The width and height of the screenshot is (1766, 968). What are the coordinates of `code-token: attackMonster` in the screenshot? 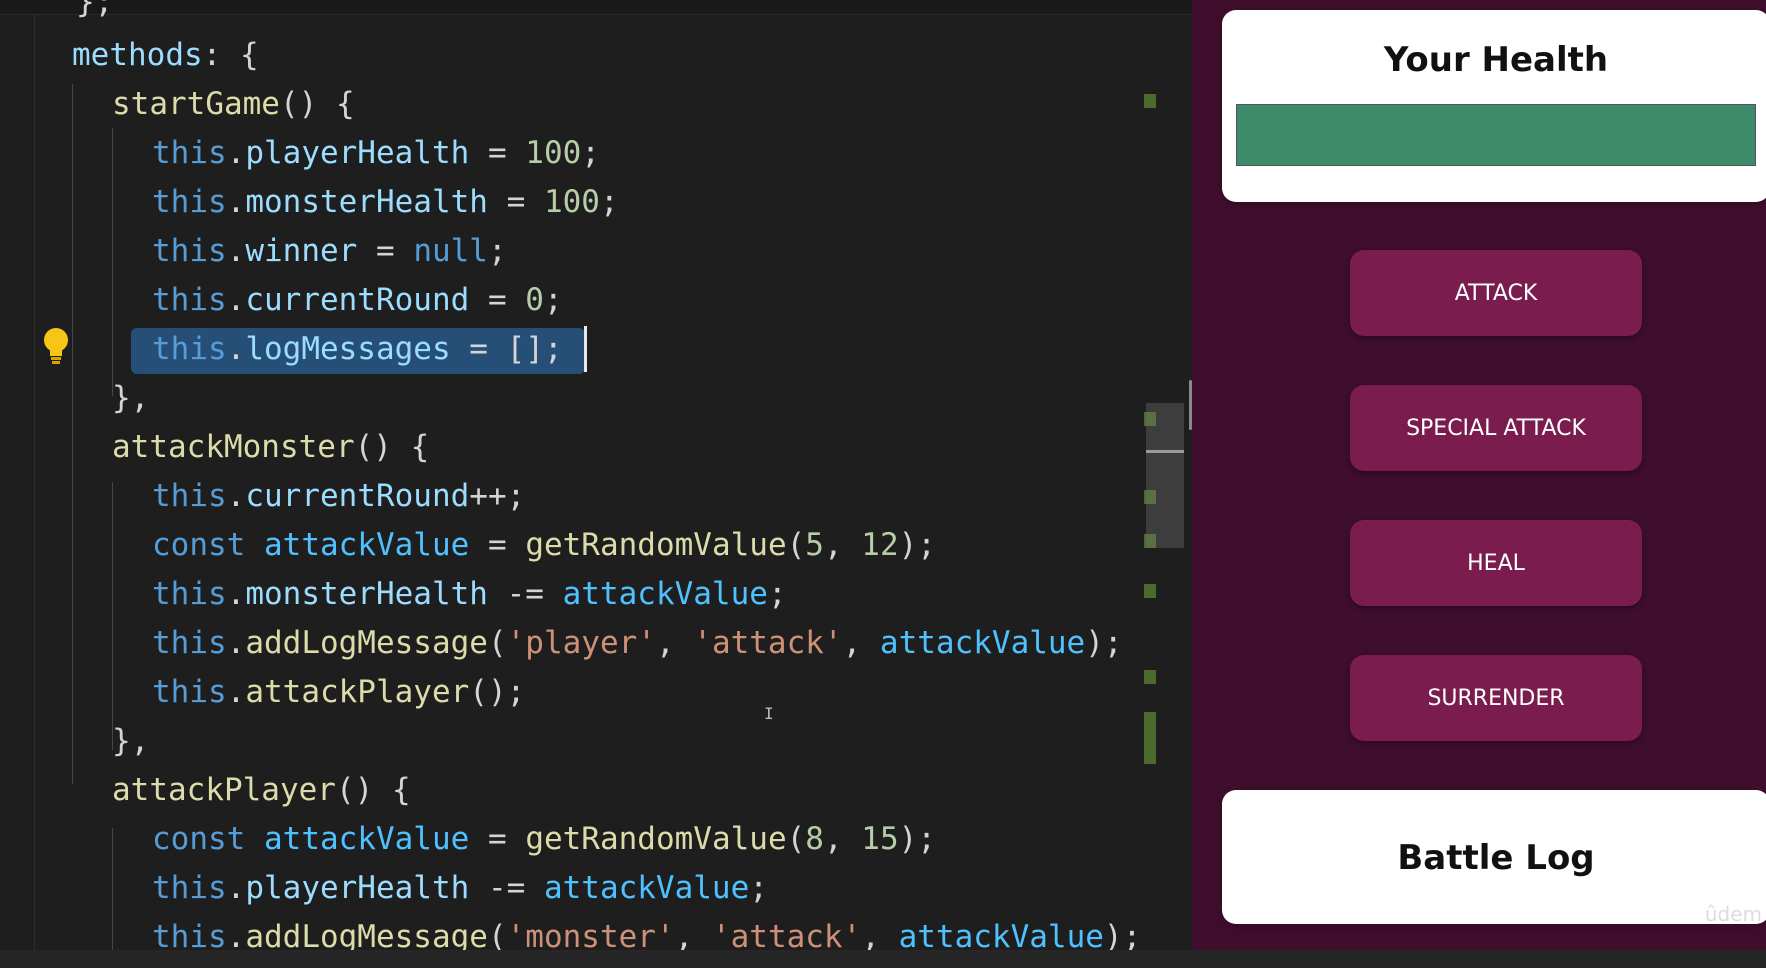 It's located at (233, 447).